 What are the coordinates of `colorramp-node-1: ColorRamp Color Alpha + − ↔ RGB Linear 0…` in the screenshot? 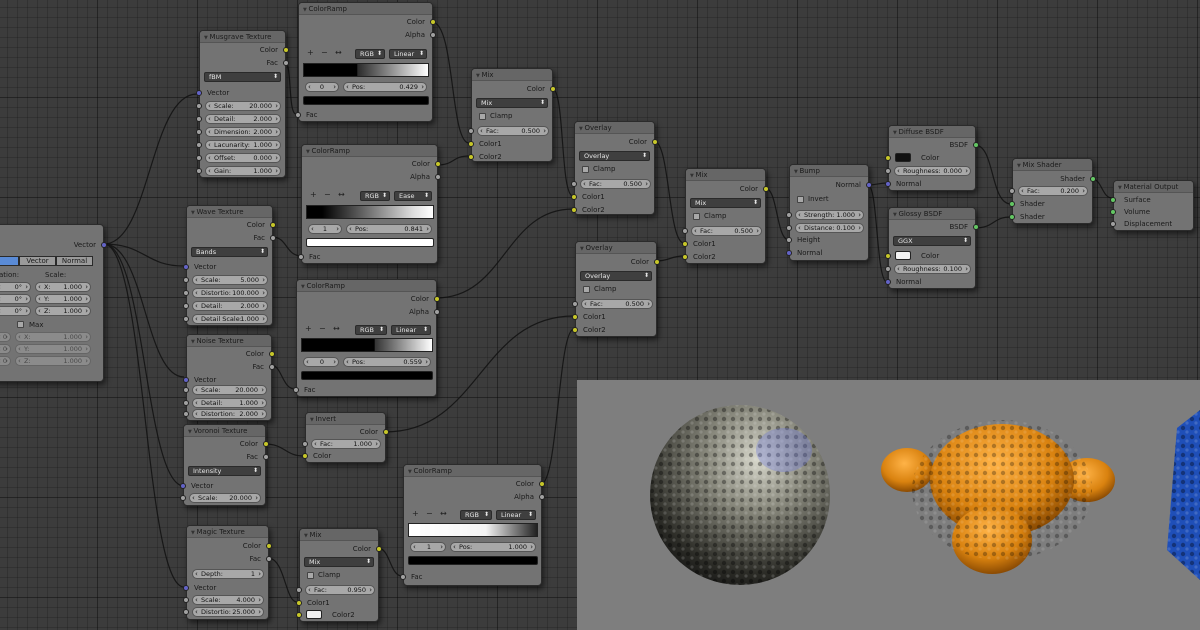 It's located at (365, 62).